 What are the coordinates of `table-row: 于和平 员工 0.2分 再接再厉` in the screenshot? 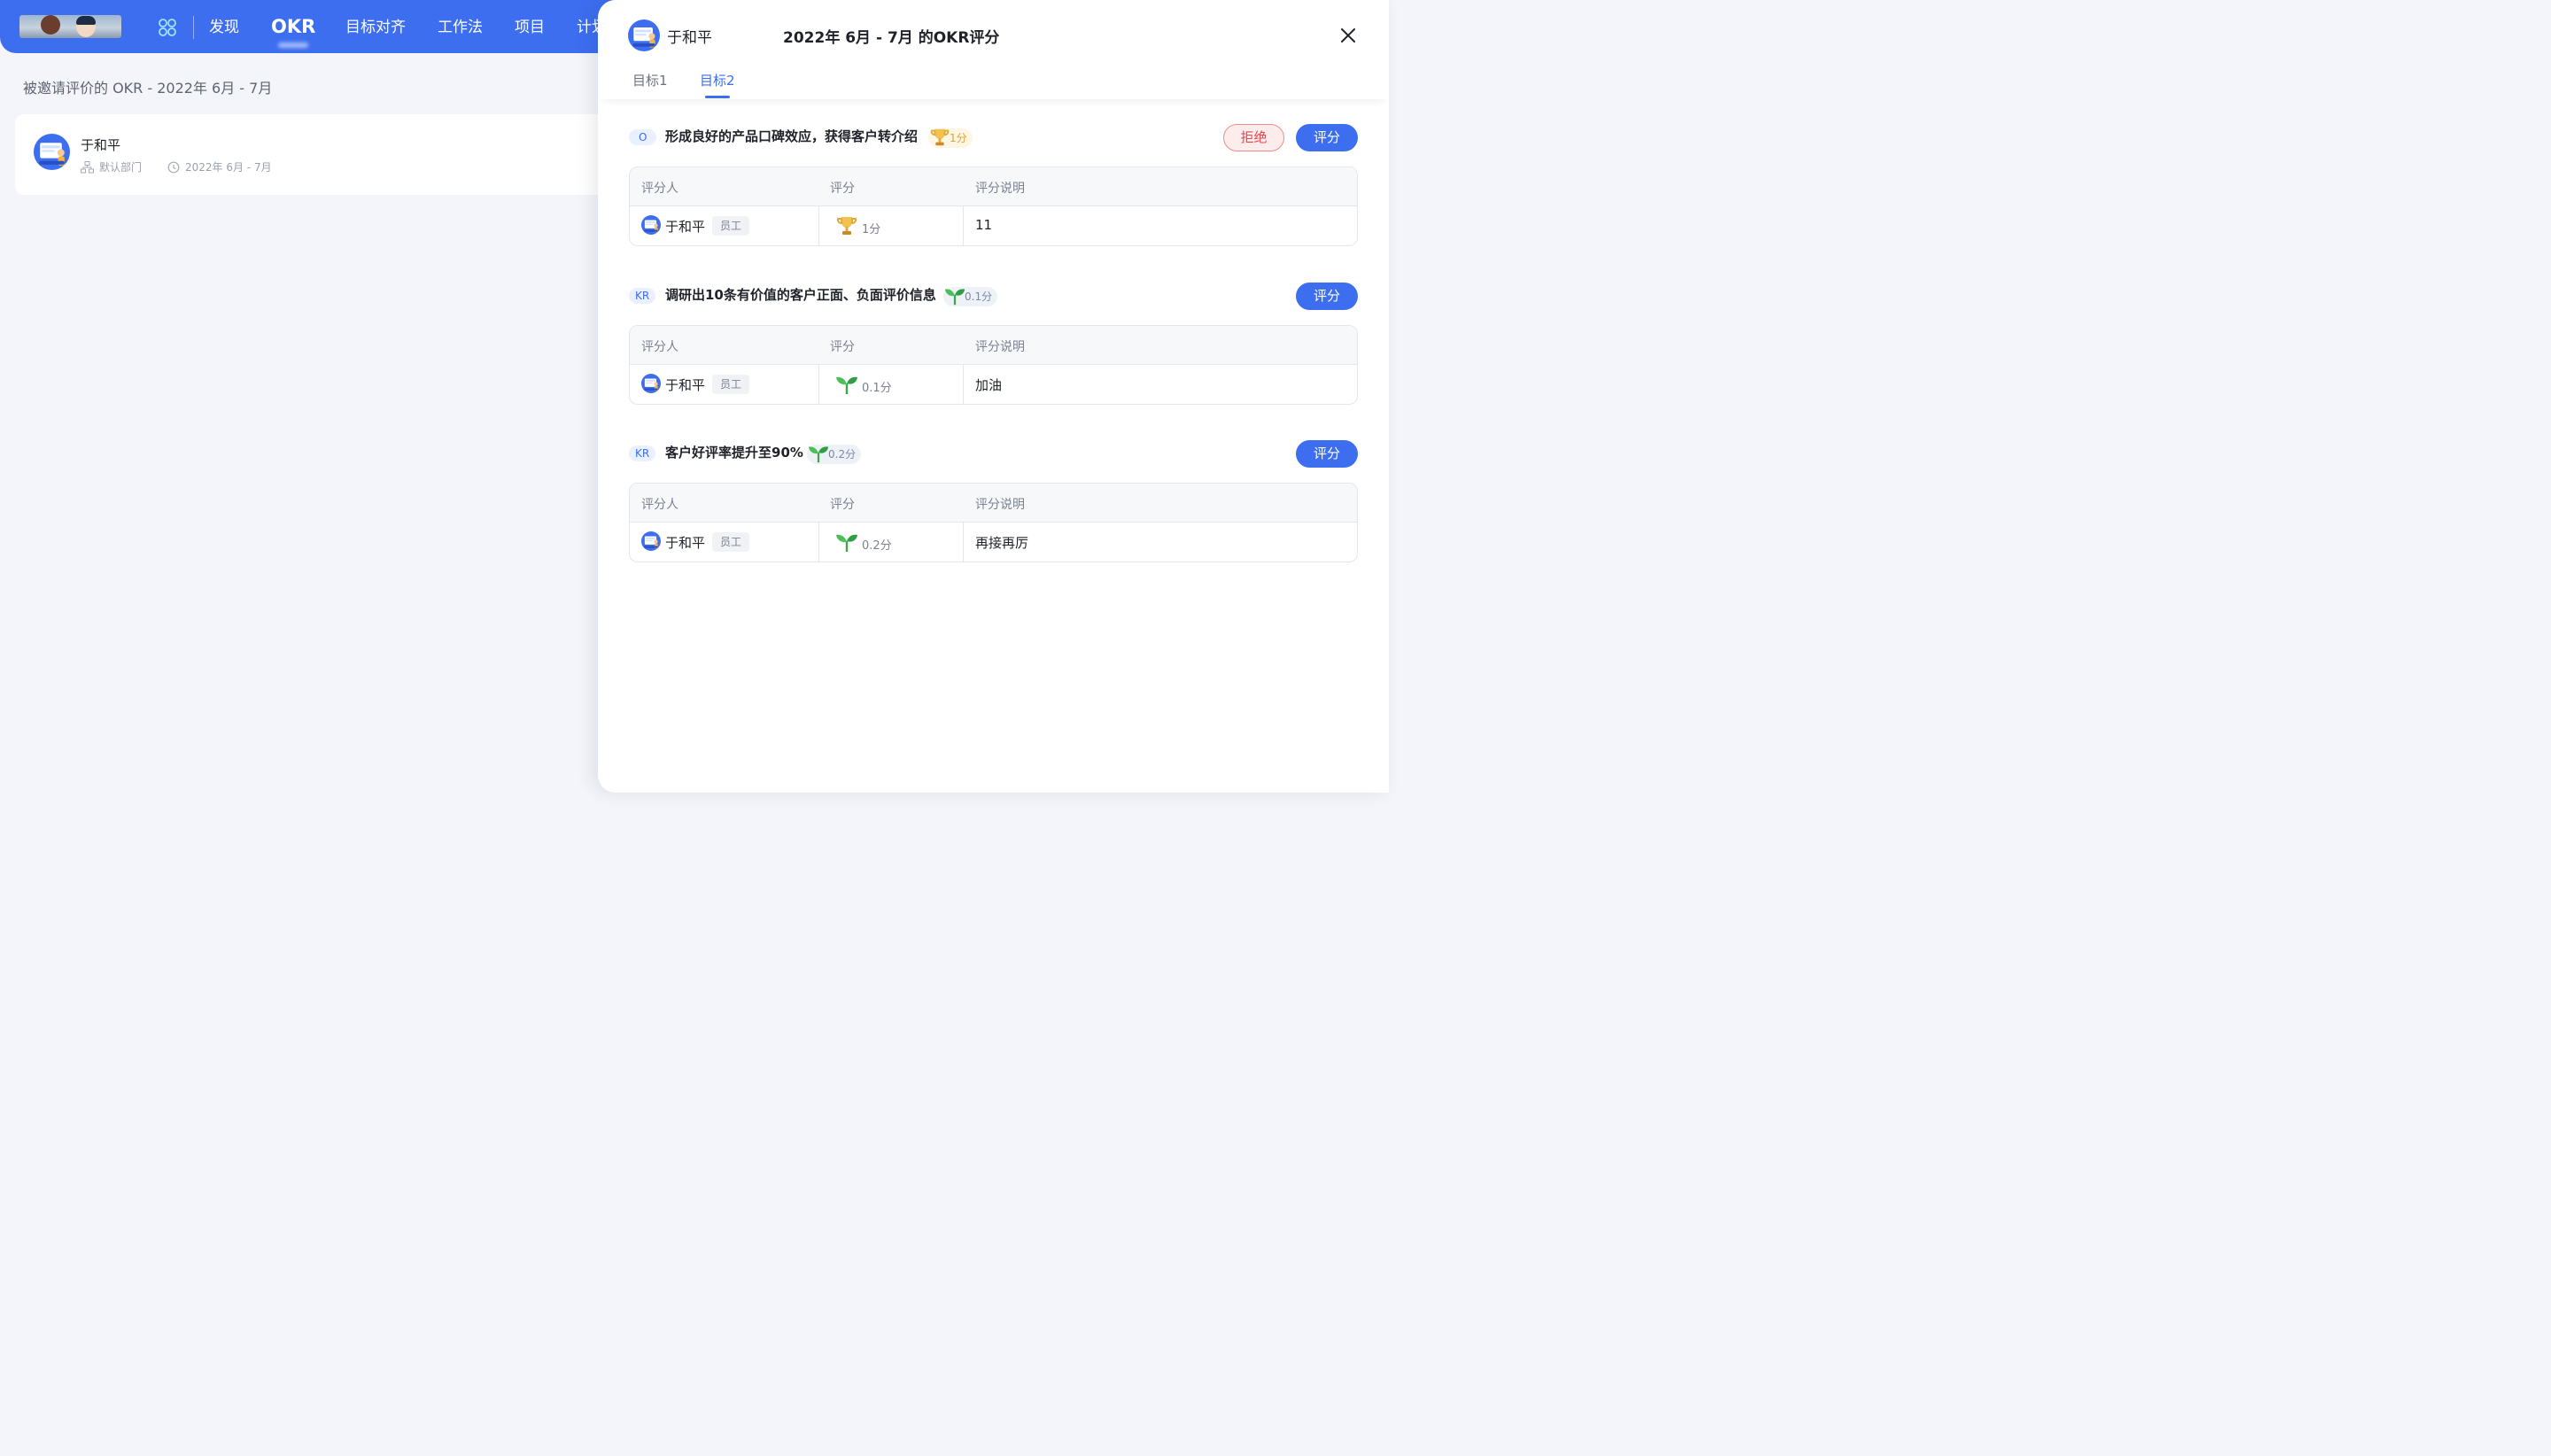 It's located at (994, 542).